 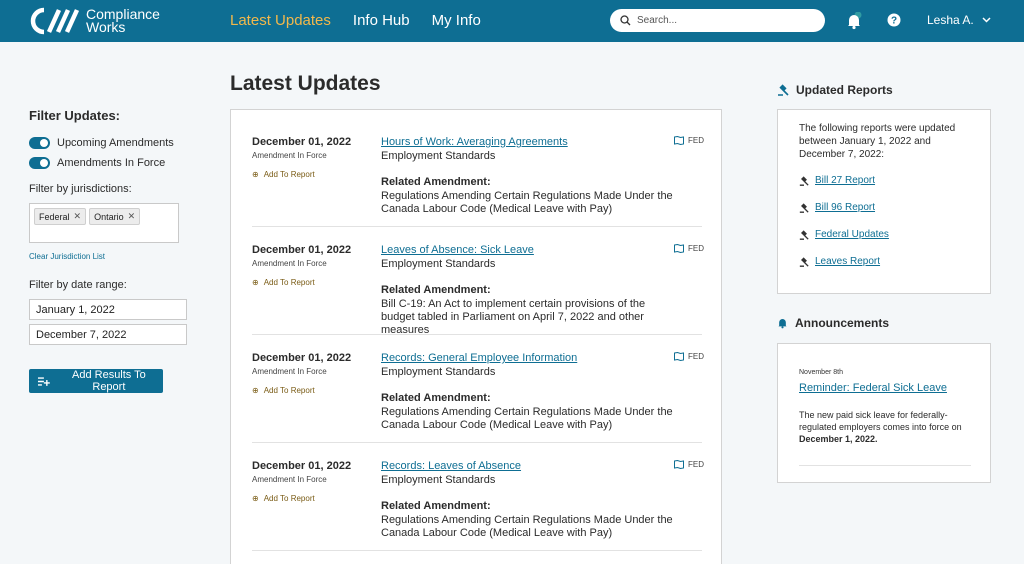 I want to click on jurisdiction-select: Federal ✕ Ontario ✕, so click(x=104, y=223).